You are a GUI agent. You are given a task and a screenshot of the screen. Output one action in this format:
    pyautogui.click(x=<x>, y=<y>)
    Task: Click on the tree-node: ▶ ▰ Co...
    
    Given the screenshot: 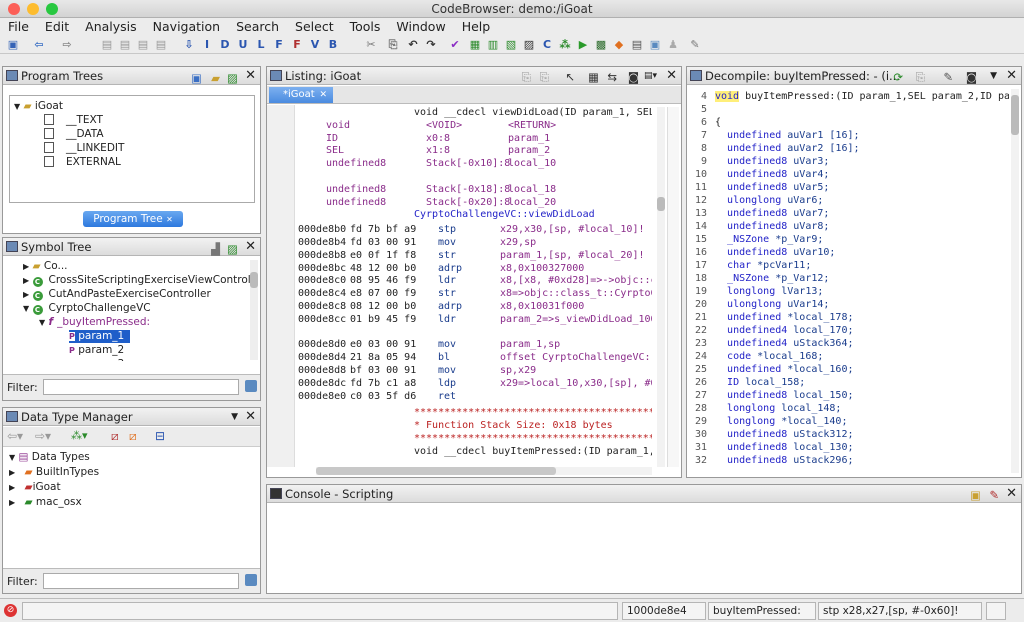 What is the action you would take?
    pyautogui.click(x=45, y=266)
    